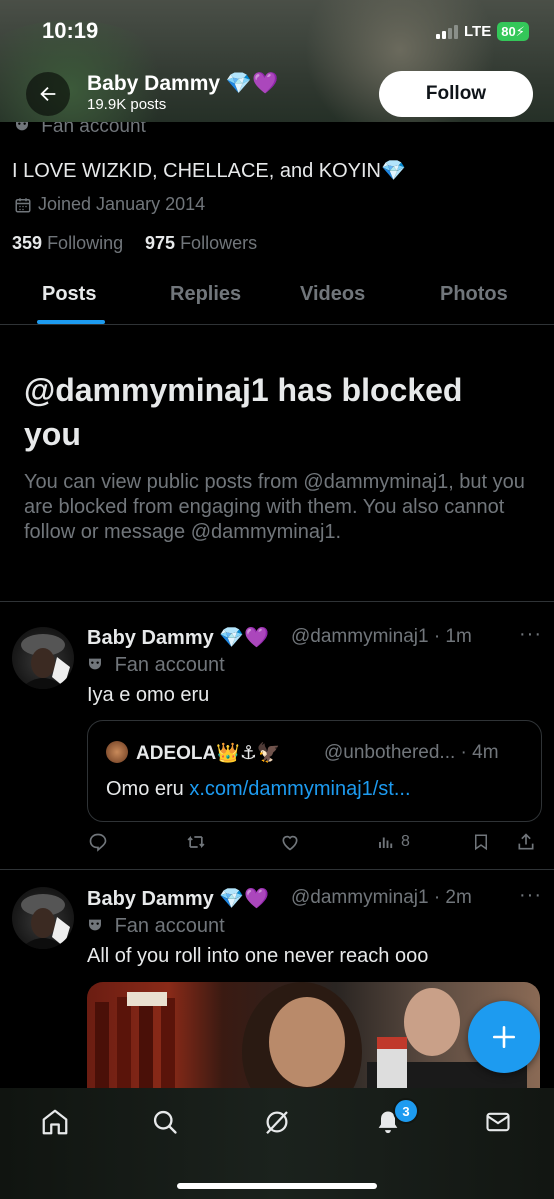  I want to click on profile-bio: I LOVE WIZKID, CHELLACE, and KOYIN💎, so click(209, 171).